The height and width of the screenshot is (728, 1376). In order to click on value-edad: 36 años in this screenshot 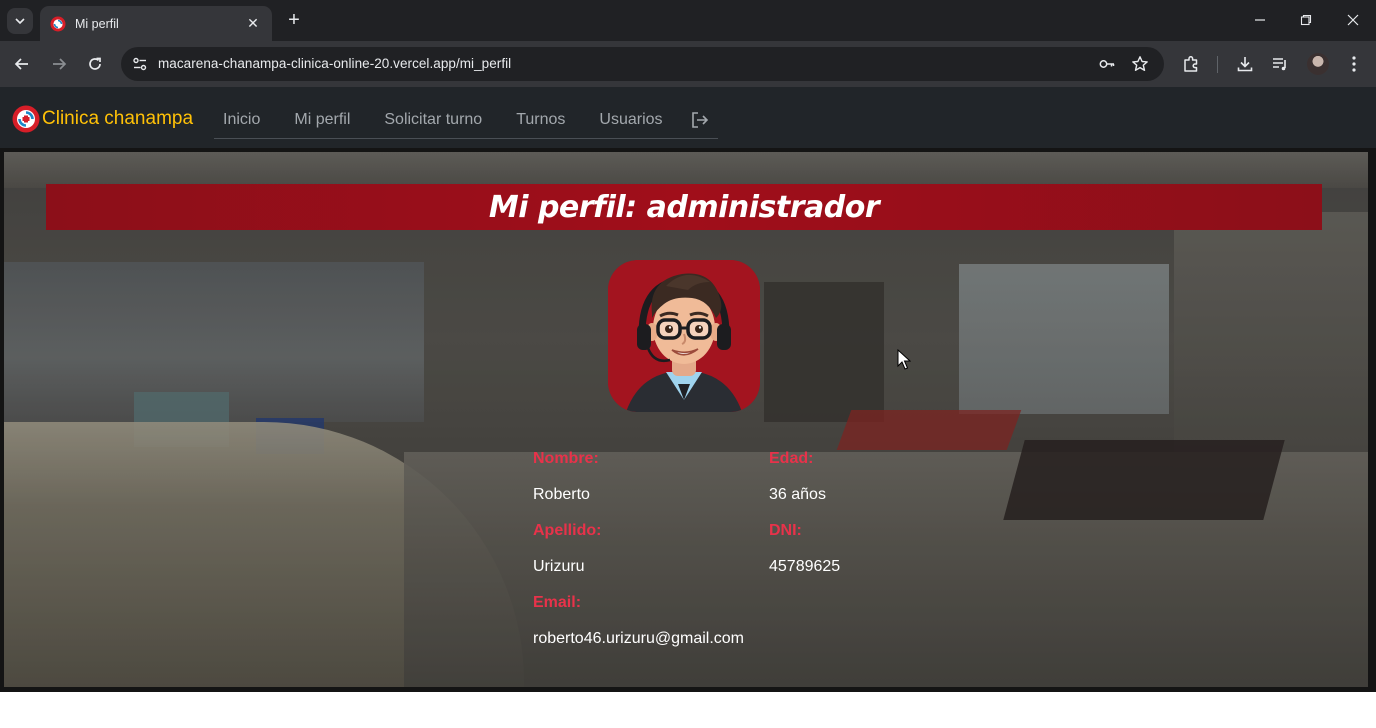, I will do `click(797, 494)`.